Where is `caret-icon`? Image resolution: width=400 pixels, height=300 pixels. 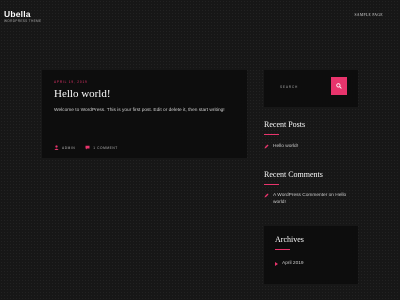 caret-icon is located at coordinates (276, 263).